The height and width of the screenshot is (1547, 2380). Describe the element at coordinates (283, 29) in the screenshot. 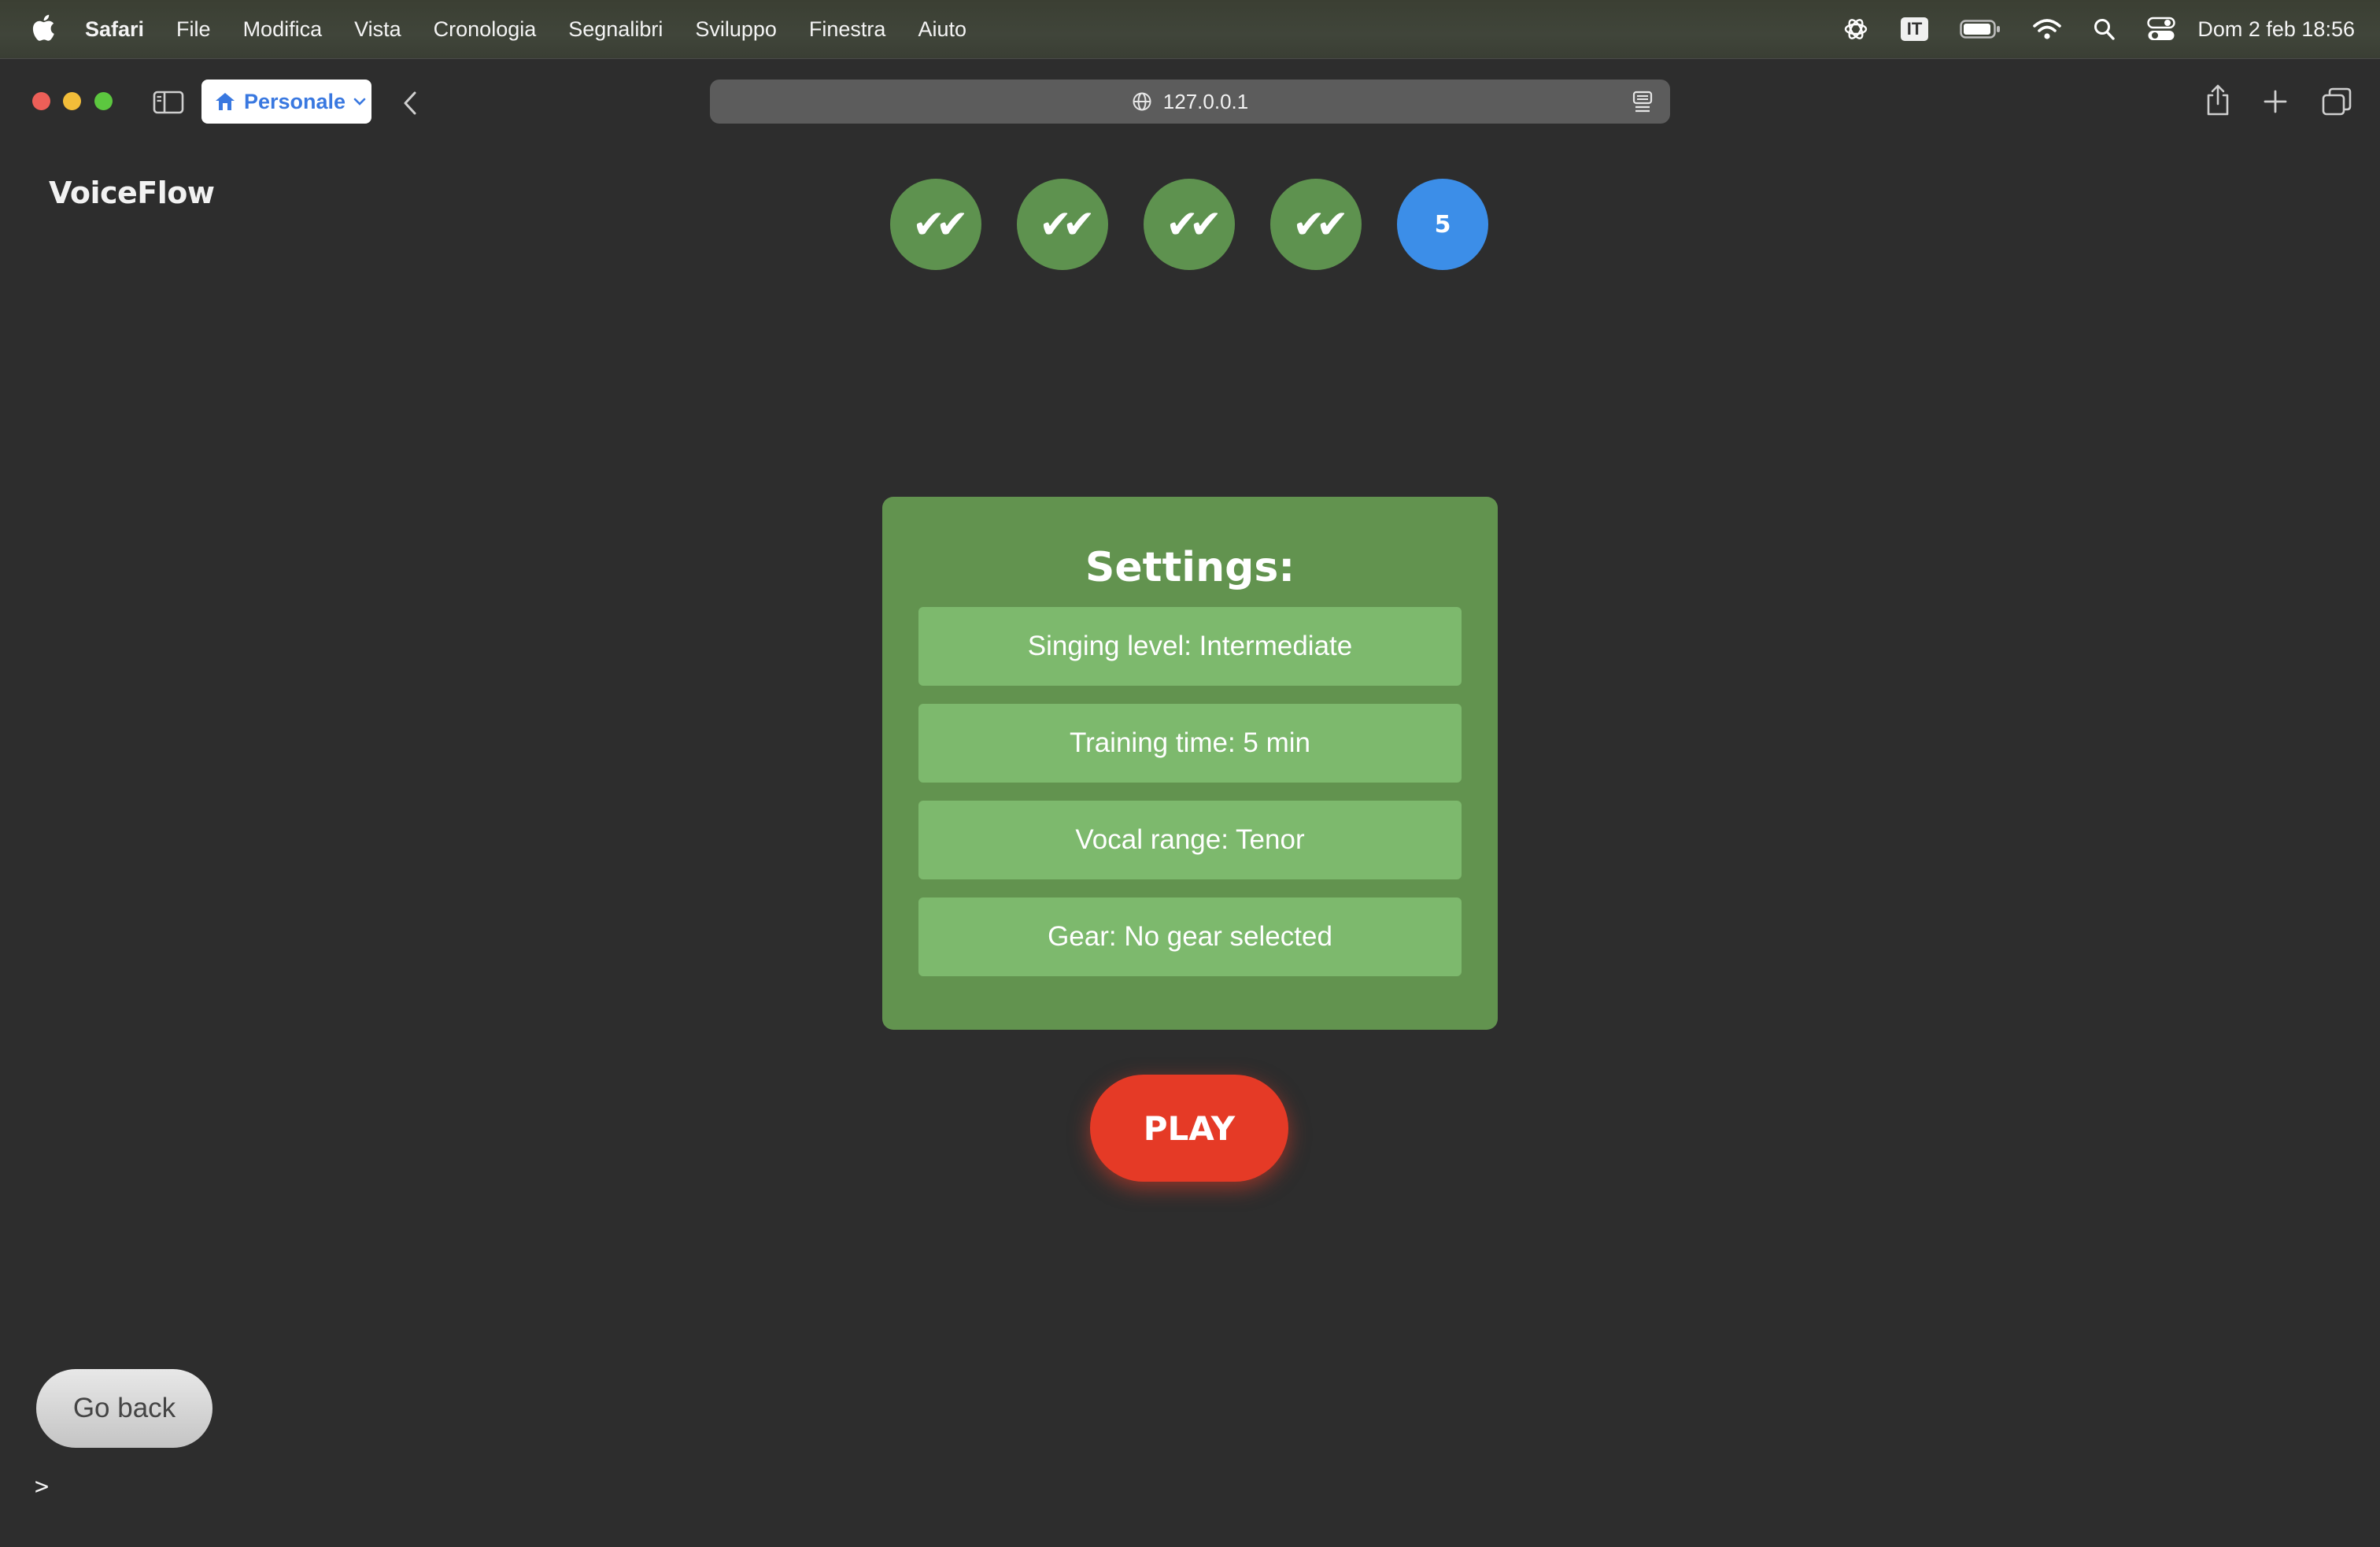

I see `menu-modifica: Modifica` at that location.